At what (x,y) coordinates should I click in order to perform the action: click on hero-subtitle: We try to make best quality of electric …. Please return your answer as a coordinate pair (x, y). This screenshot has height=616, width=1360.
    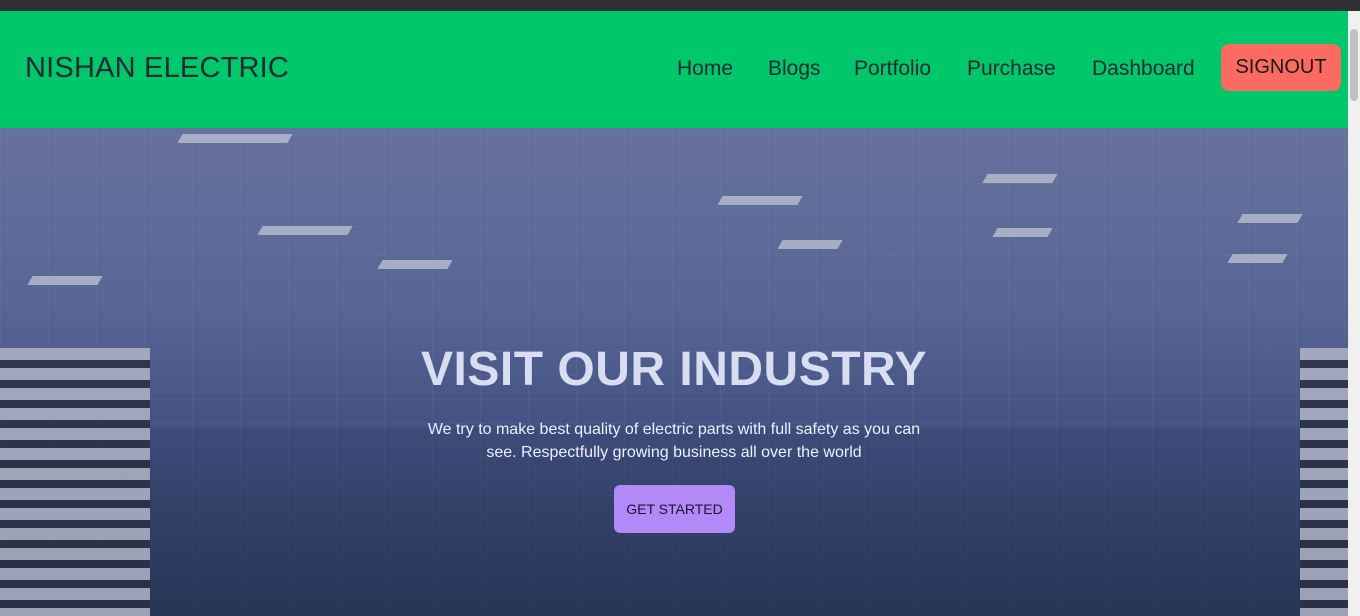
    Looking at the image, I should click on (674, 441).